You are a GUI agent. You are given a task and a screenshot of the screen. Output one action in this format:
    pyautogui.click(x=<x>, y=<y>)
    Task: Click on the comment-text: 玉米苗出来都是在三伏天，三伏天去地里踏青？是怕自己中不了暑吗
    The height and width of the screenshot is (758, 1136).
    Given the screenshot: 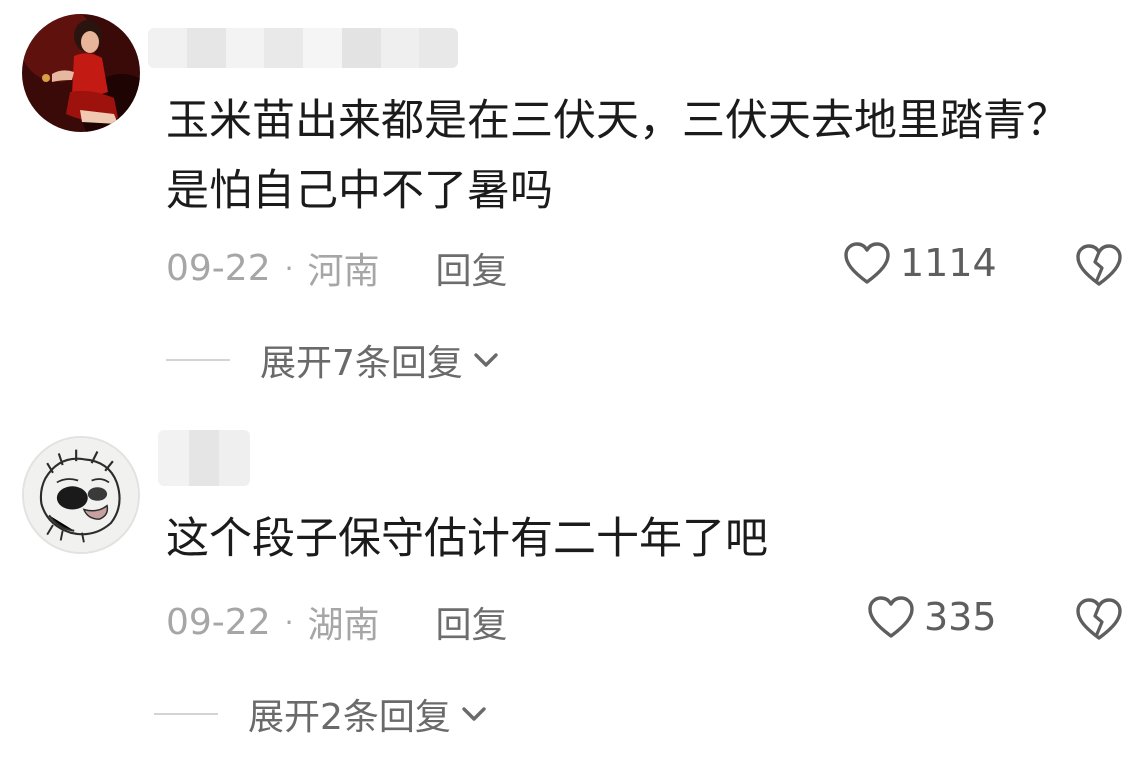 What is the action you would take?
    pyautogui.click(x=617, y=156)
    